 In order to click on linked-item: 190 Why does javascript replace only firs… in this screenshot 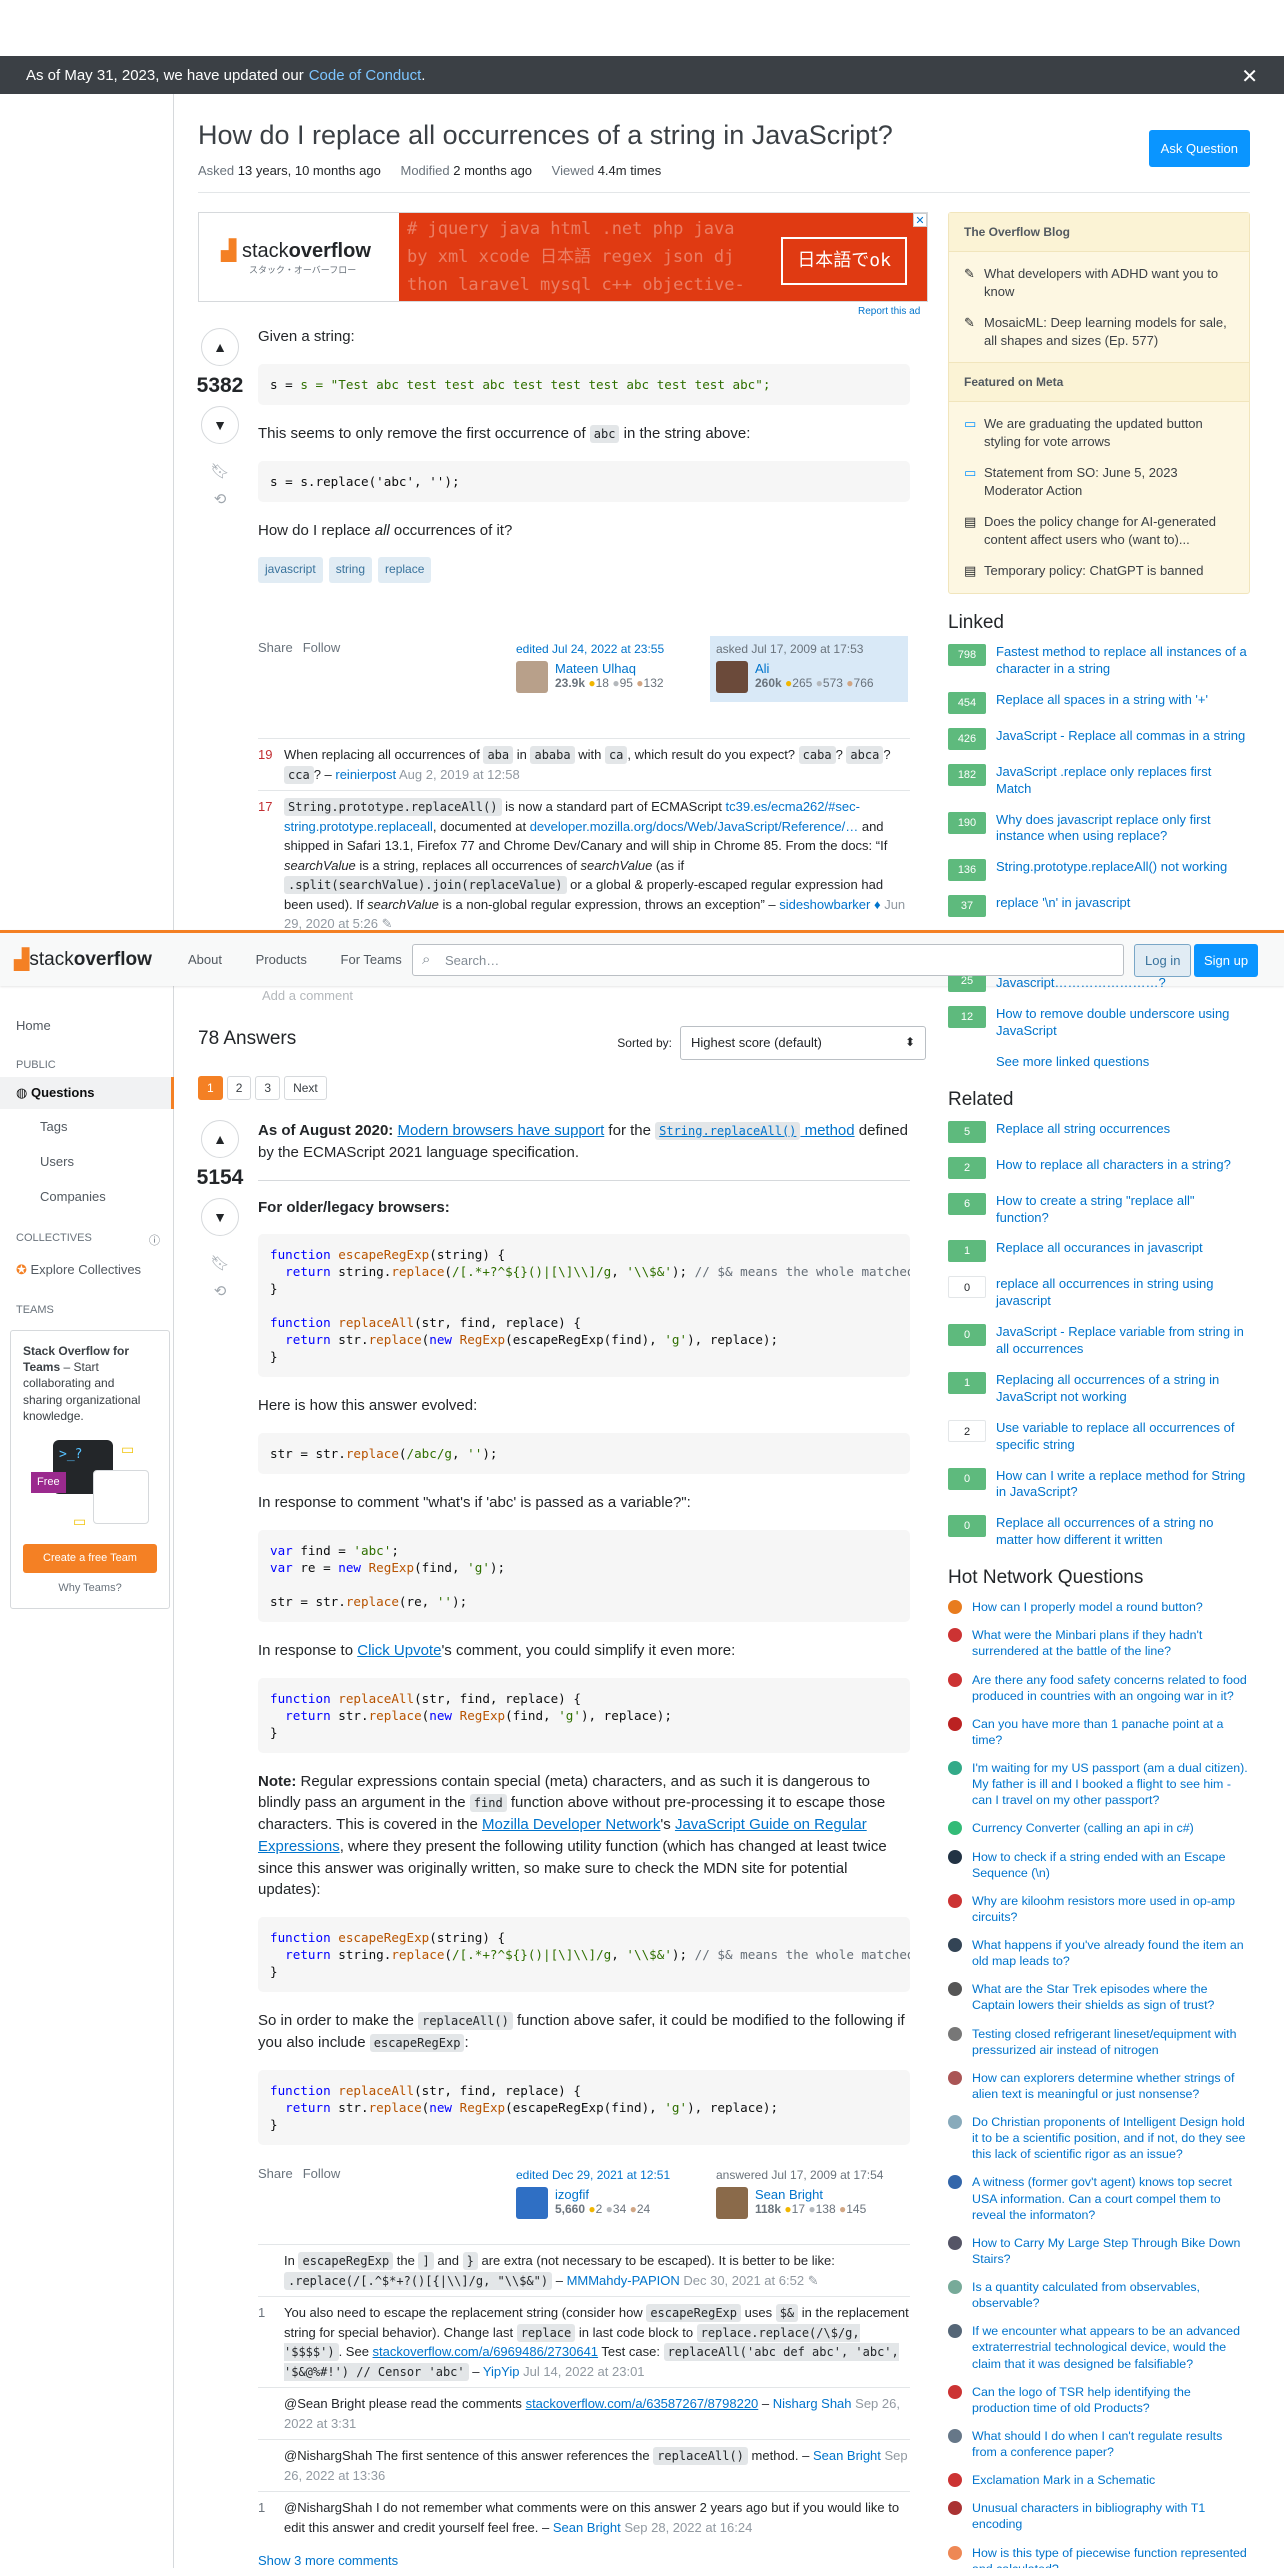, I will do `click(1099, 828)`.